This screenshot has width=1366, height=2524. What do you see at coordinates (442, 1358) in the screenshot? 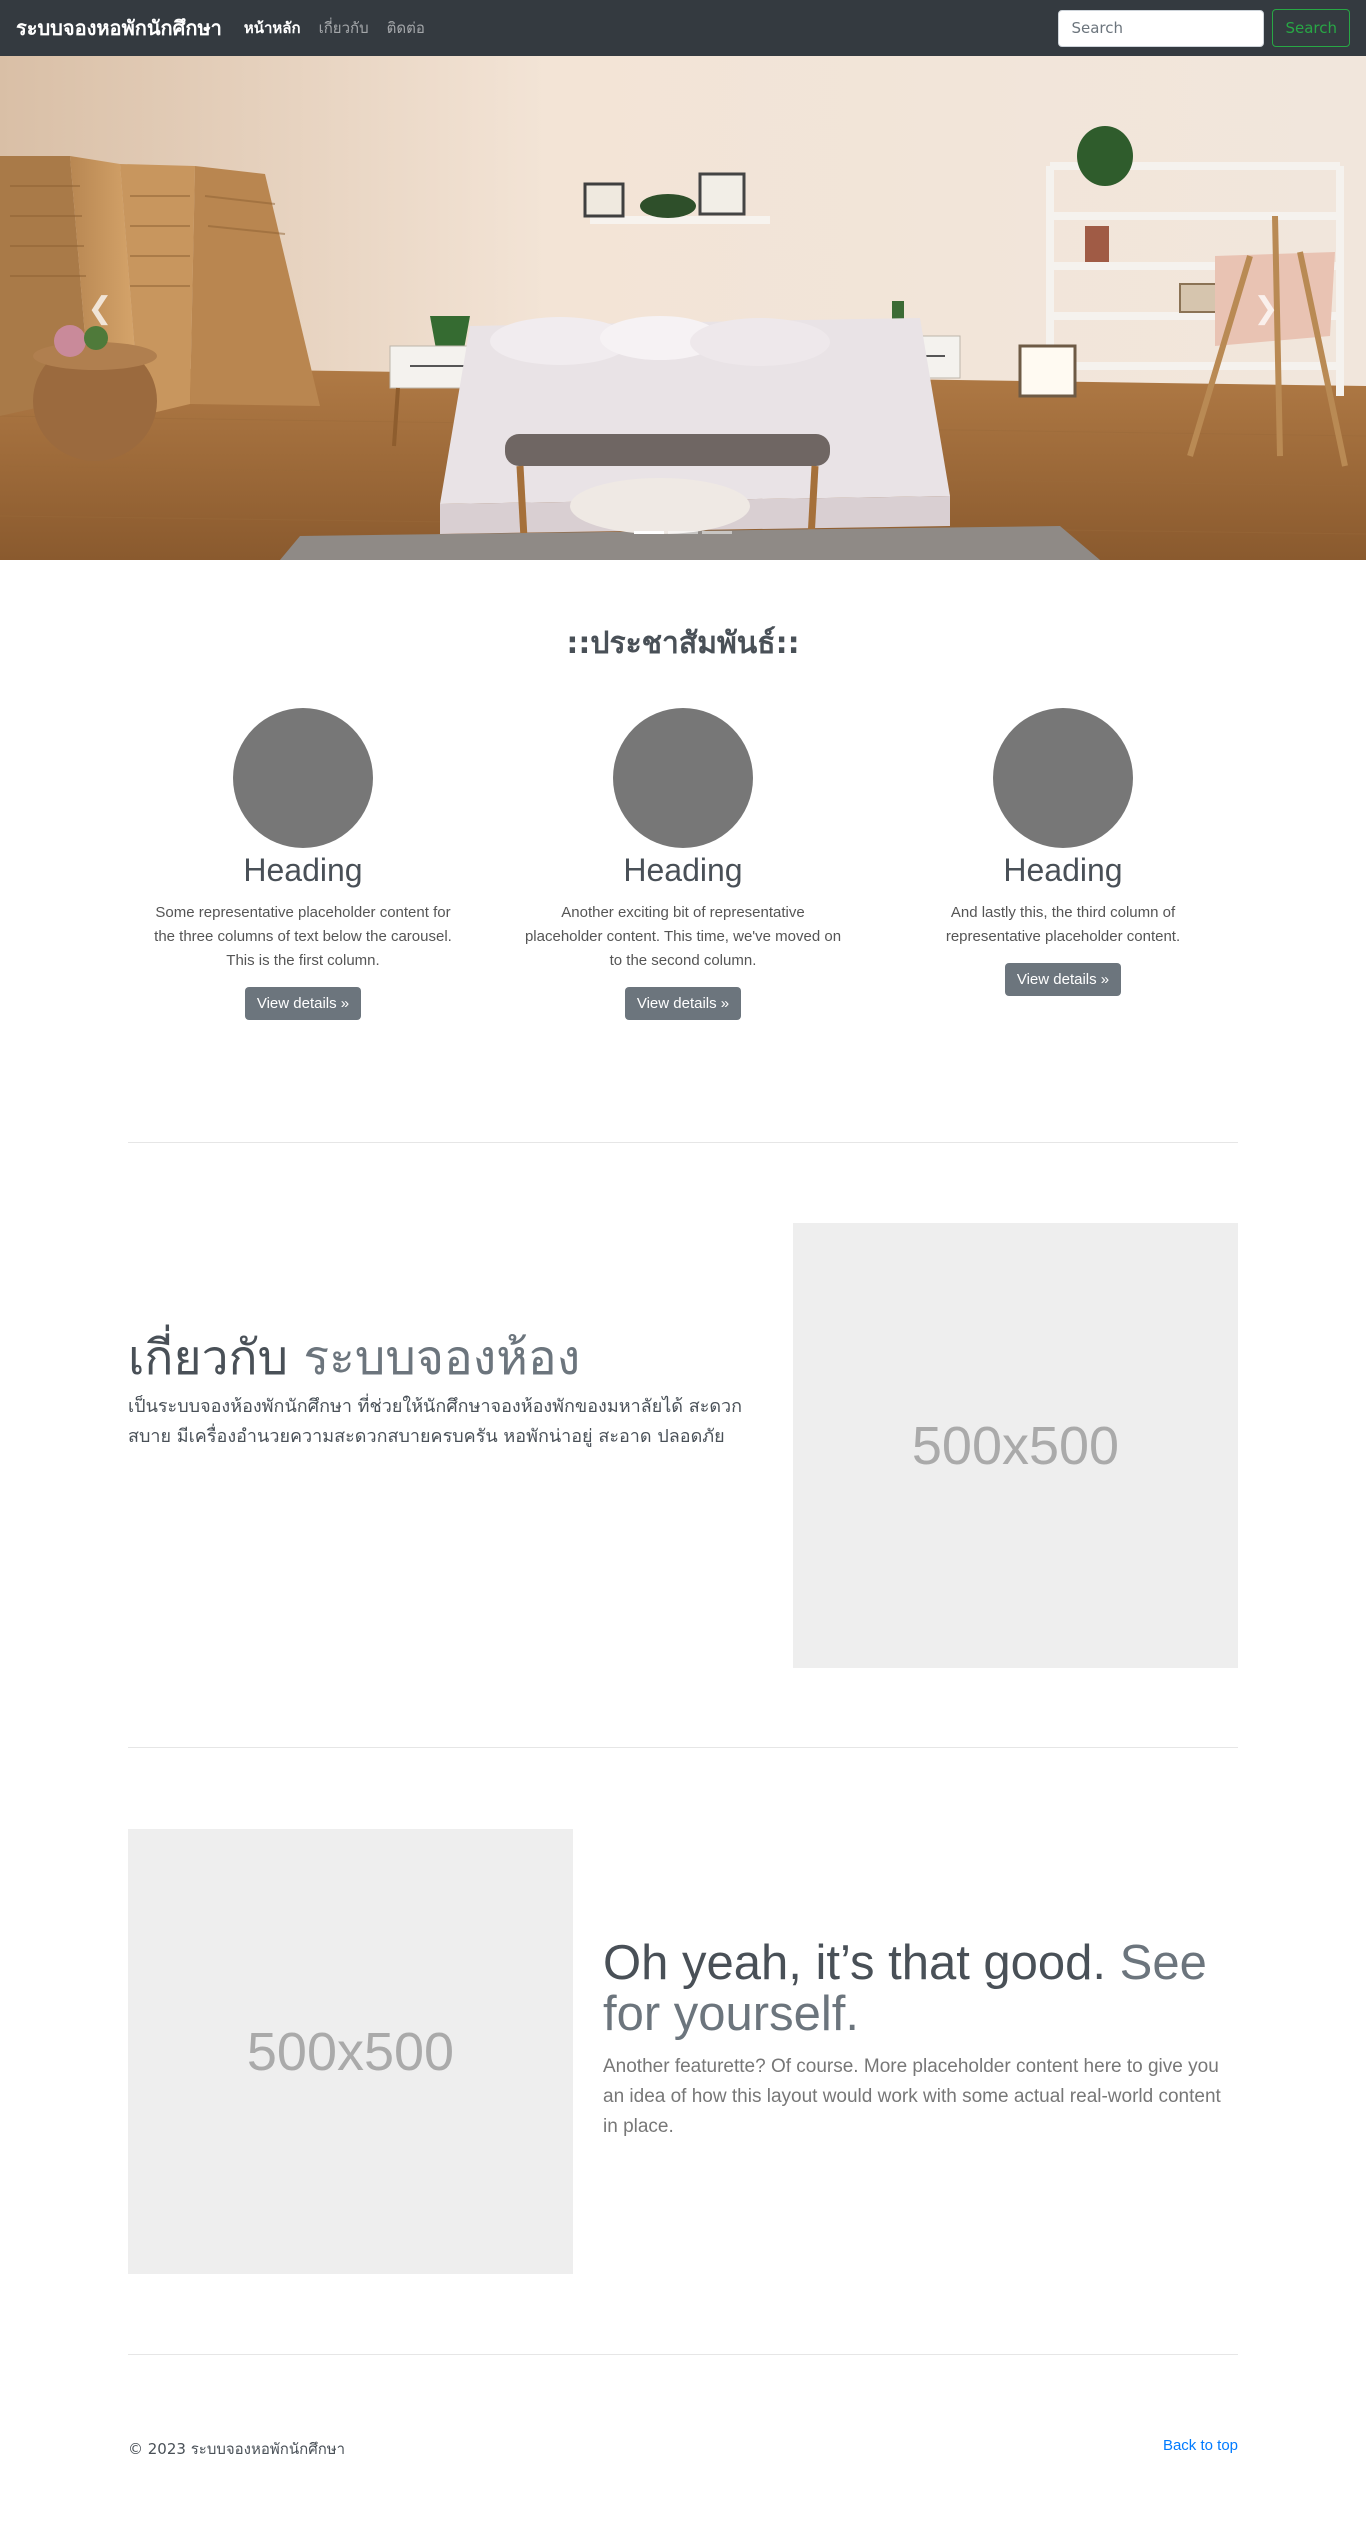
I see `featurette-heading-muted: ระบบจองห้อง` at bounding box center [442, 1358].